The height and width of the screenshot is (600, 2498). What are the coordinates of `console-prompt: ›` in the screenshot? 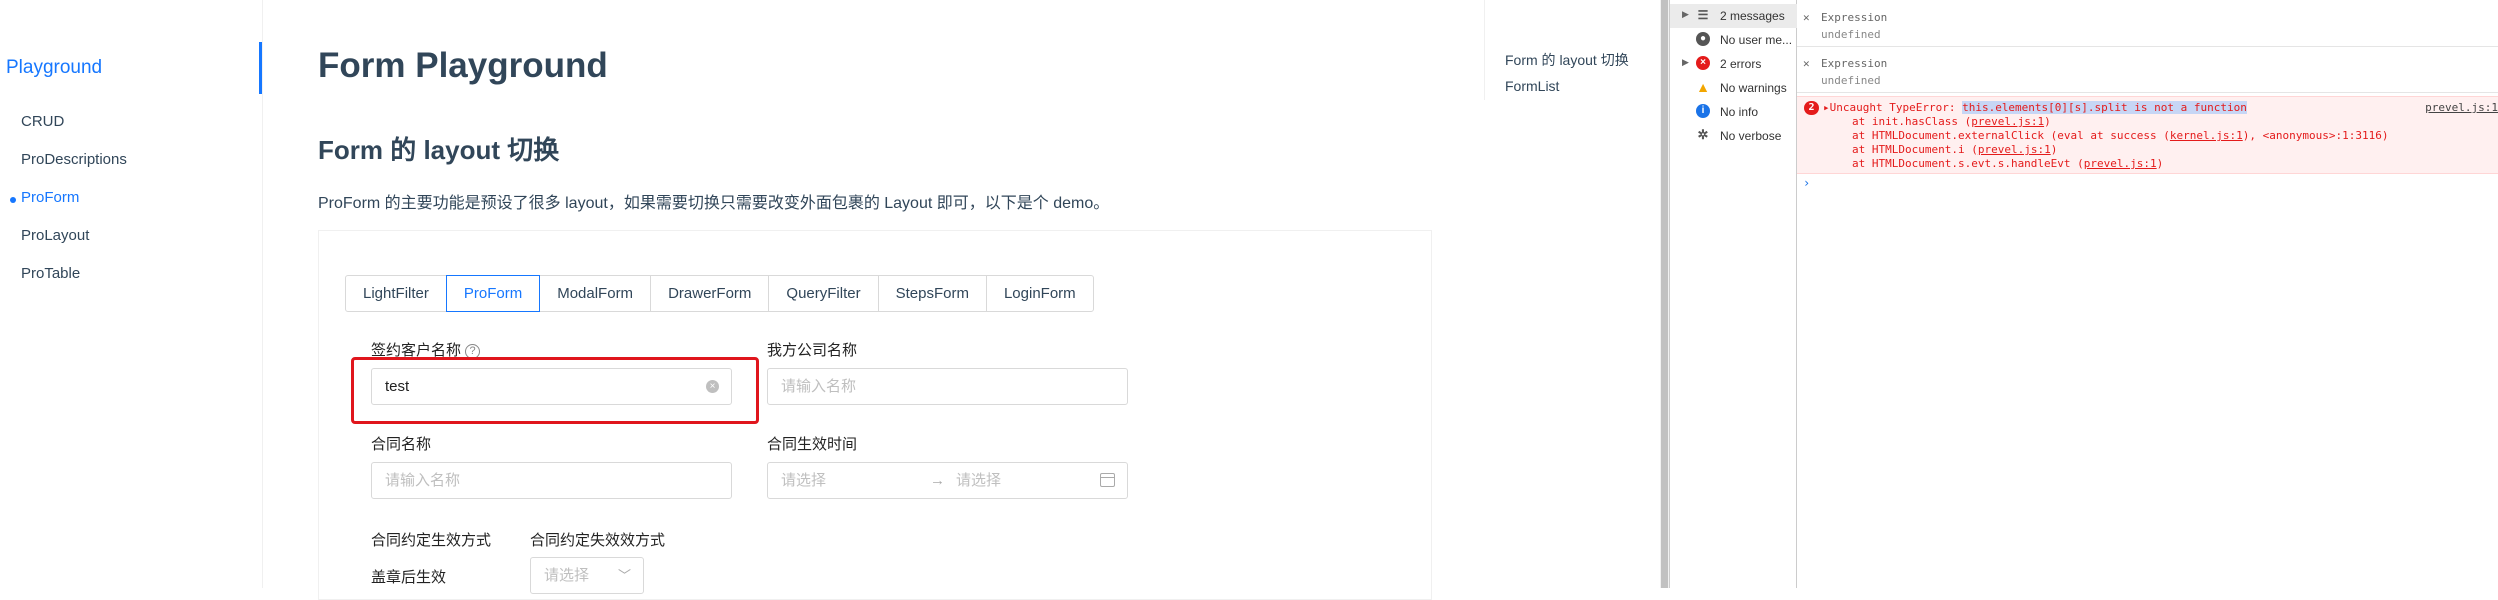 It's located at (1806, 183).